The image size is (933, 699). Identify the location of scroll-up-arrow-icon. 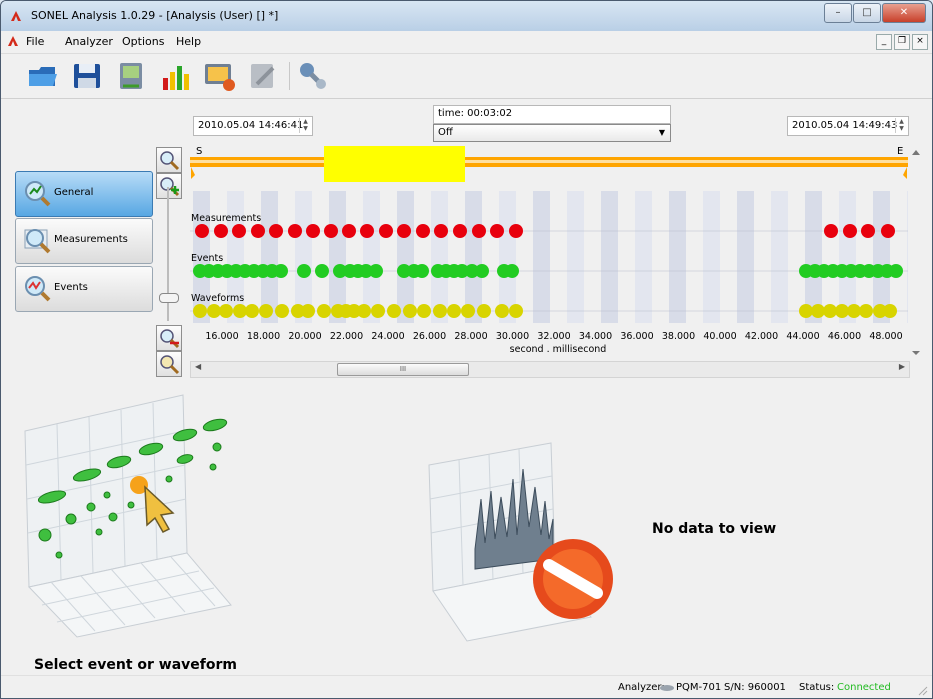
(916, 152).